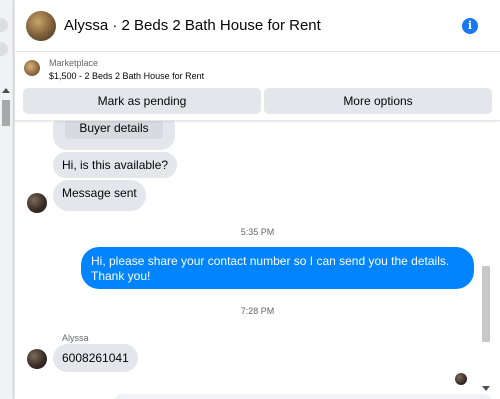  I want to click on buyer-details-card: Buyer details, so click(114, 135).